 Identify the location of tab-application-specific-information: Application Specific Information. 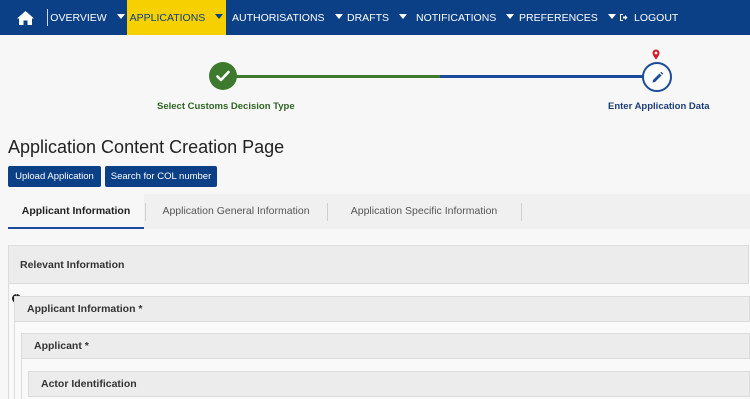
(424, 210).